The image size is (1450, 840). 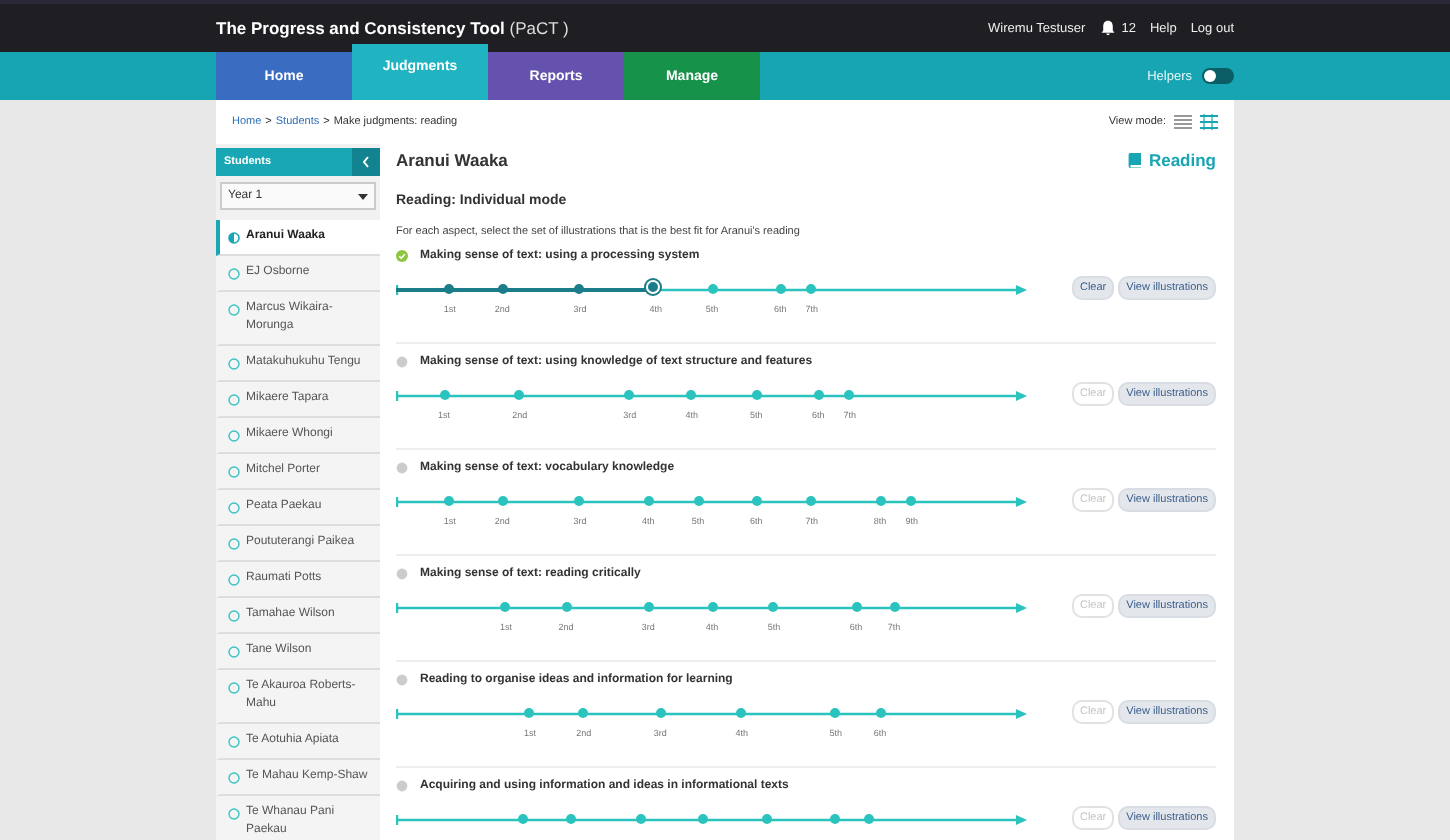 What do you see at coordinates (1218, 76) in the screenshot?
I see `helpers-toggle` at bounding box center [1218, 76].